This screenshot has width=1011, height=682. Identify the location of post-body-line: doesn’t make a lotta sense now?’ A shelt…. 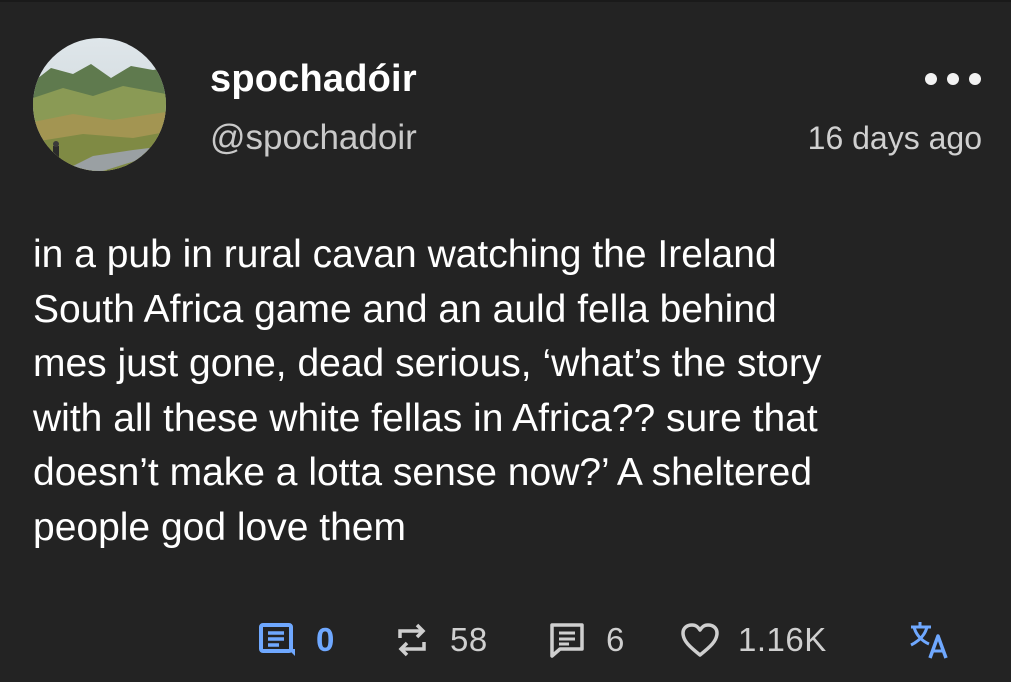
(423, 472).